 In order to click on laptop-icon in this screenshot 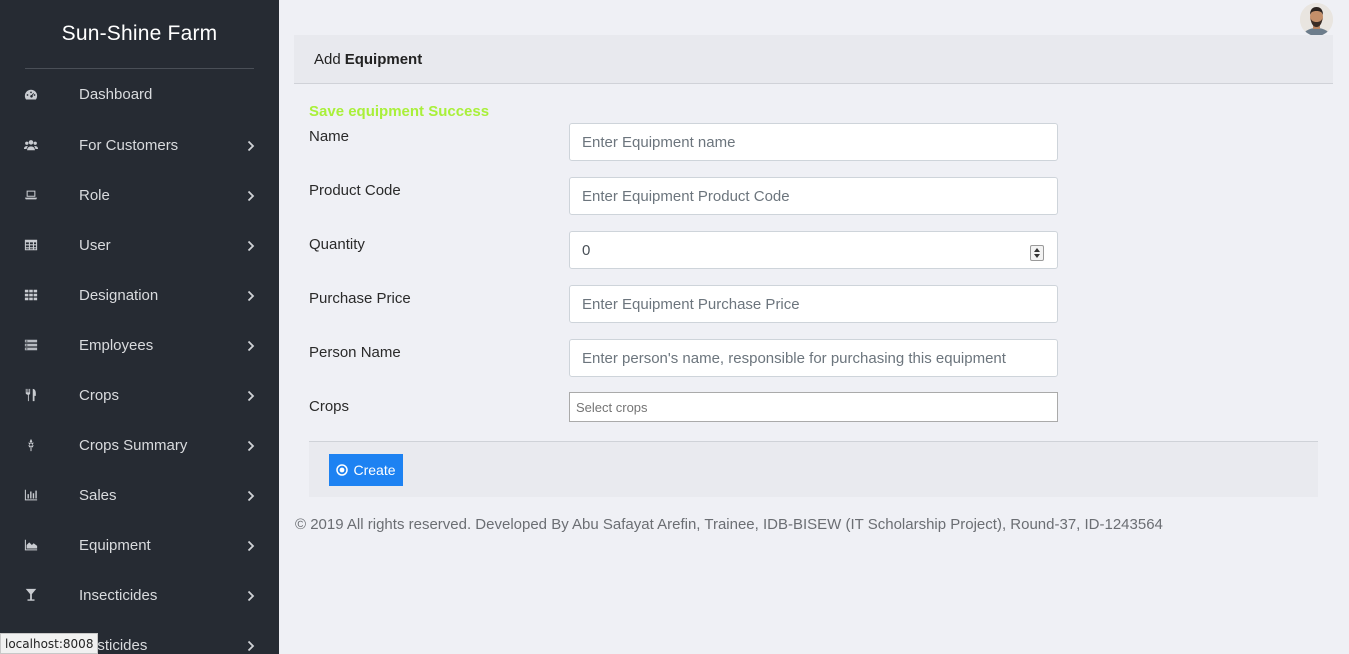, I will do `click(31, 195)`.